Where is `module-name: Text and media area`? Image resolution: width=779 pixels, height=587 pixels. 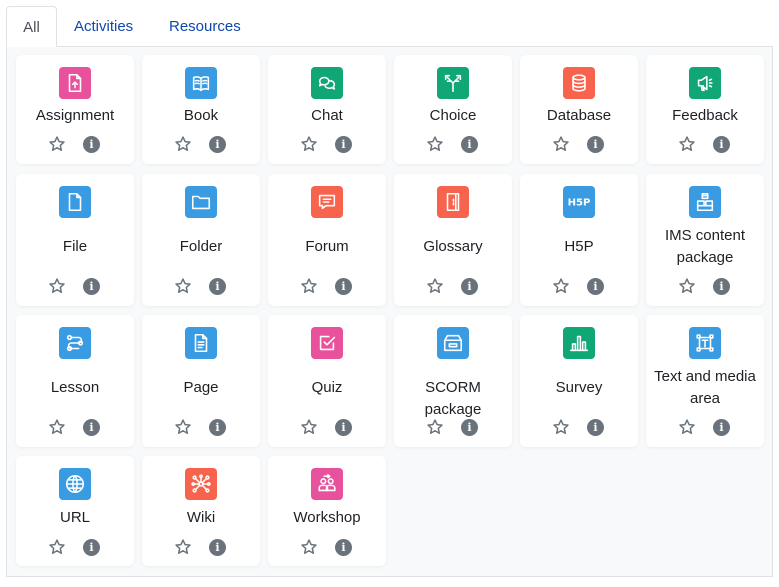 module-name: Text and media area is located at coordinates (705, 387).